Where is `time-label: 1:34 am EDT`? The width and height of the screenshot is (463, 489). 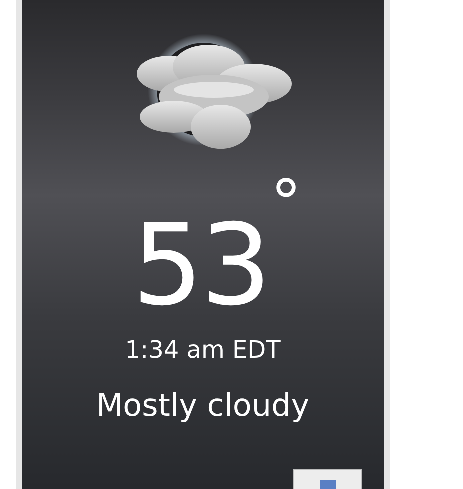
time-label: 1:34 am EDT is located at coordinates (203, 350).